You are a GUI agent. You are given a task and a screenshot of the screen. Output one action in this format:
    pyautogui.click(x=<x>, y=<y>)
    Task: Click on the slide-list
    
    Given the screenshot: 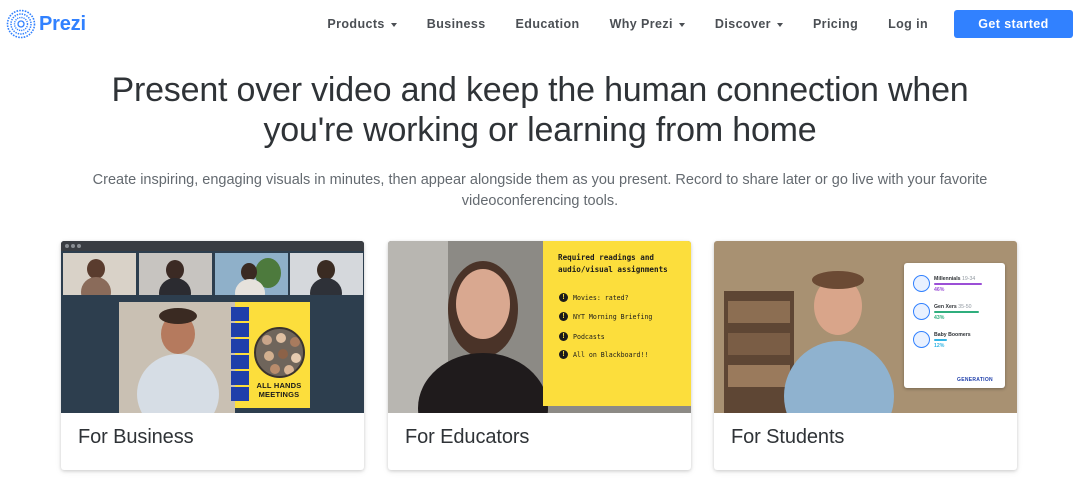 What is the action you would take?
    pyautogui.click(x=240, y=355)
    